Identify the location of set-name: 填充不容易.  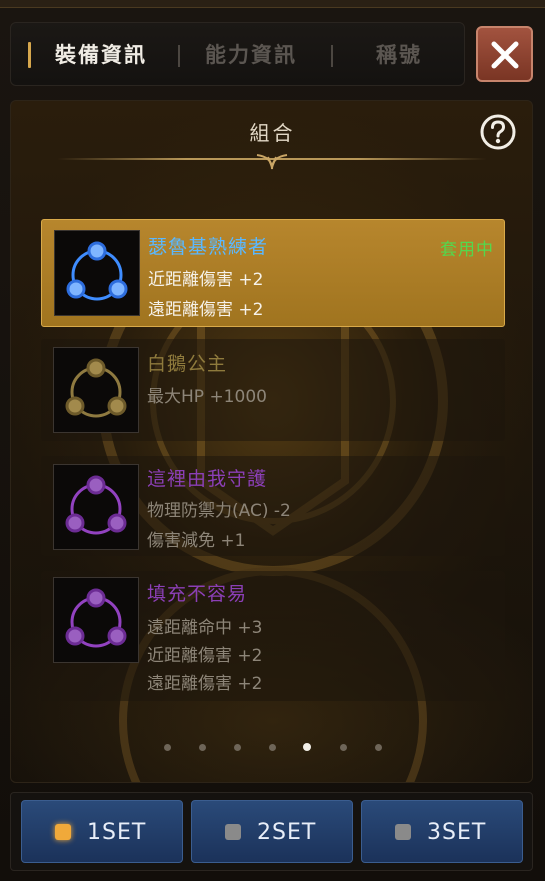
(197, 594).